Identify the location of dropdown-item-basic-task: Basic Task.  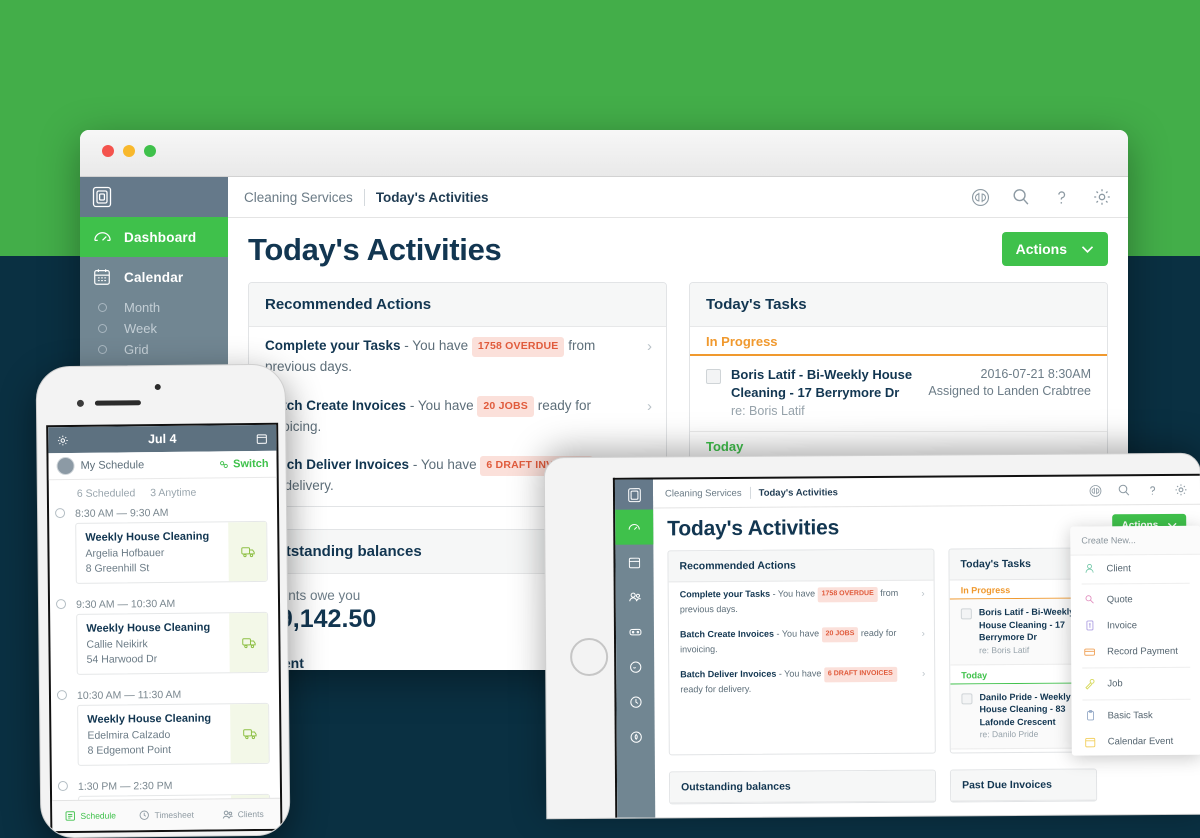
(1135, 715).